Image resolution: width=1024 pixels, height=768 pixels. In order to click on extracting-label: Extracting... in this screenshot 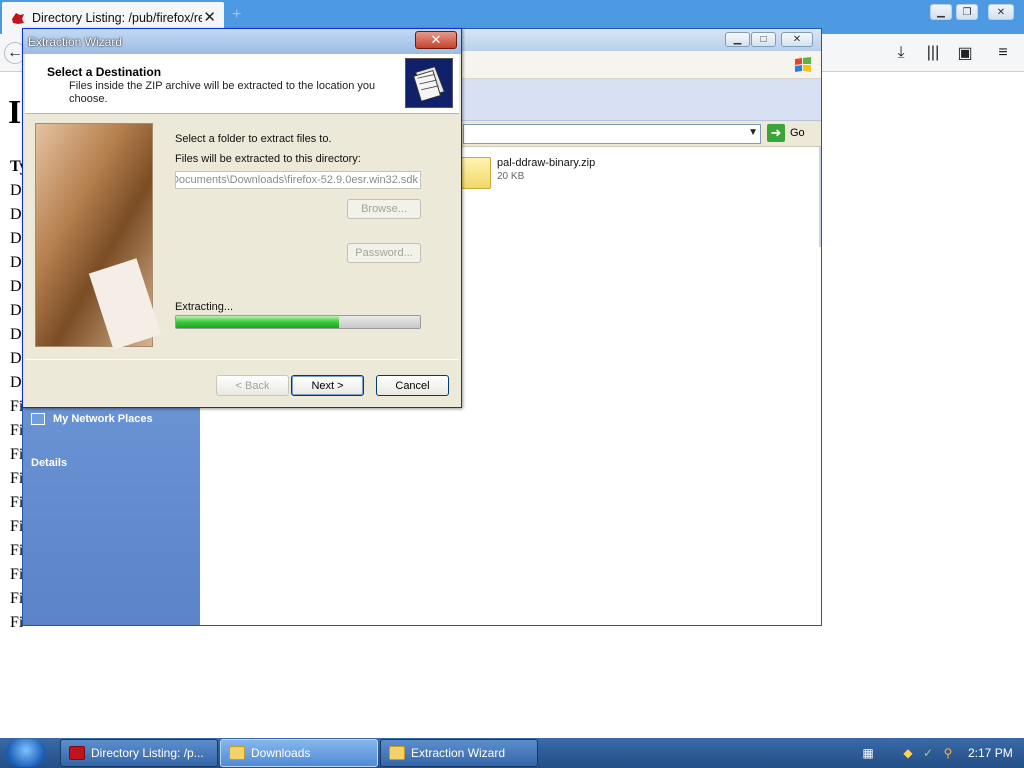, I will do `click(204, 307)`.